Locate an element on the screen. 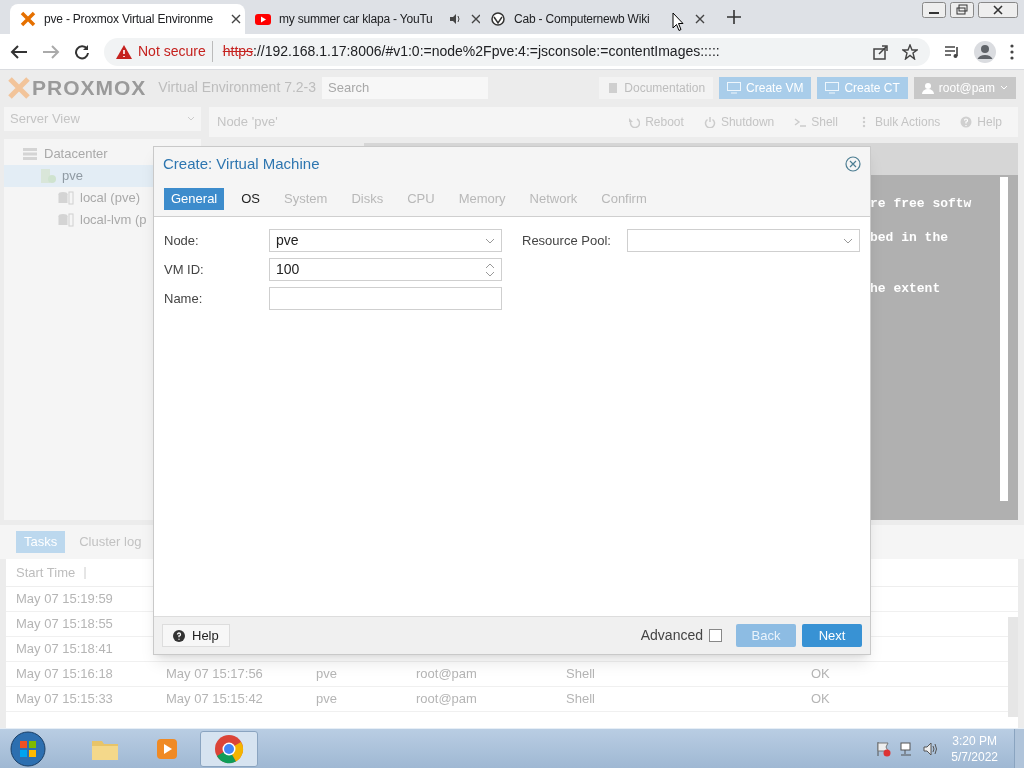 Image resolution: width=1024 pixels, height=768 pixels. tree-item: local (pve) is located at coordinates (99, 198).